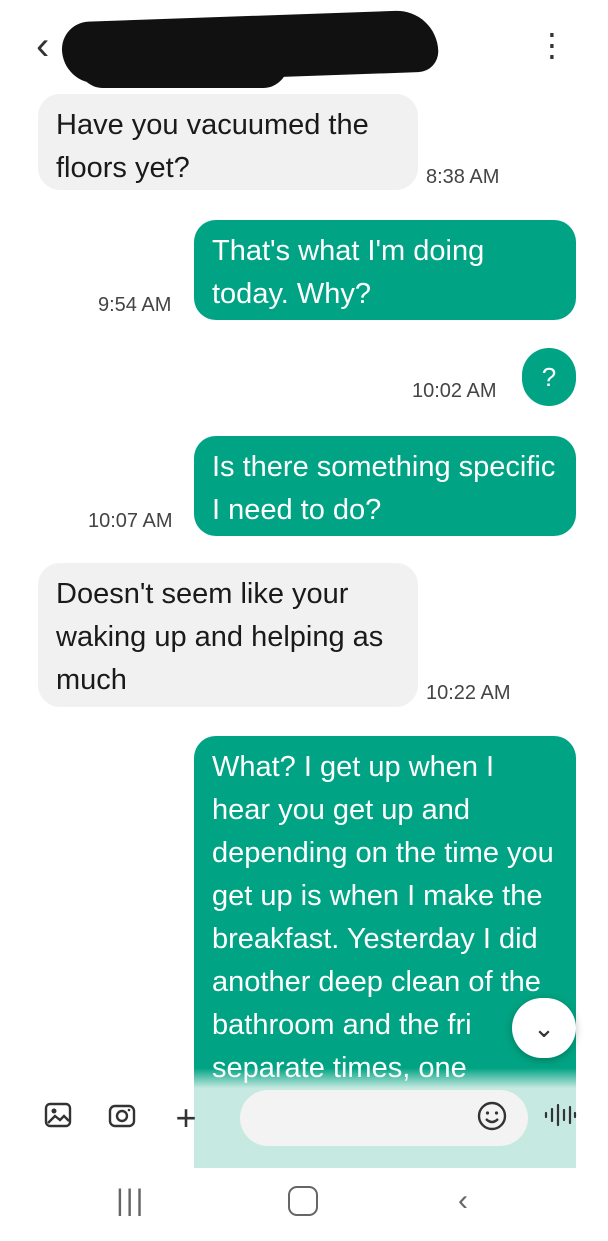 The width and height of the screenshot is (608, 1241). Describe the element at coordinates (549, 377) in the screenshot. I see `message-bubble-outgoing: ?` at that location.